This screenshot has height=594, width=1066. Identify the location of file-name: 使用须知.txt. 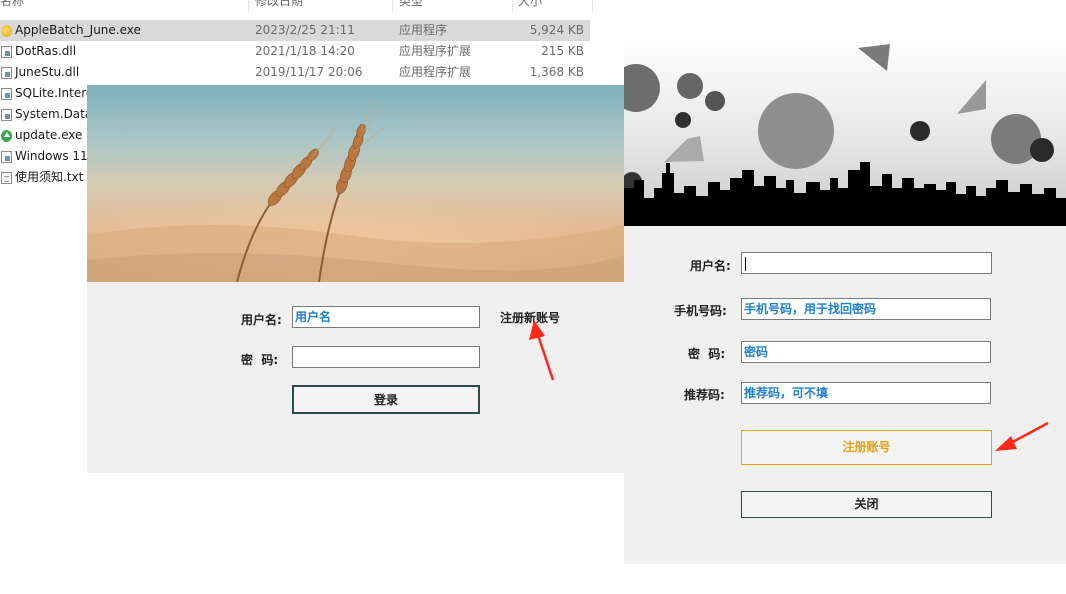
(49, 177).